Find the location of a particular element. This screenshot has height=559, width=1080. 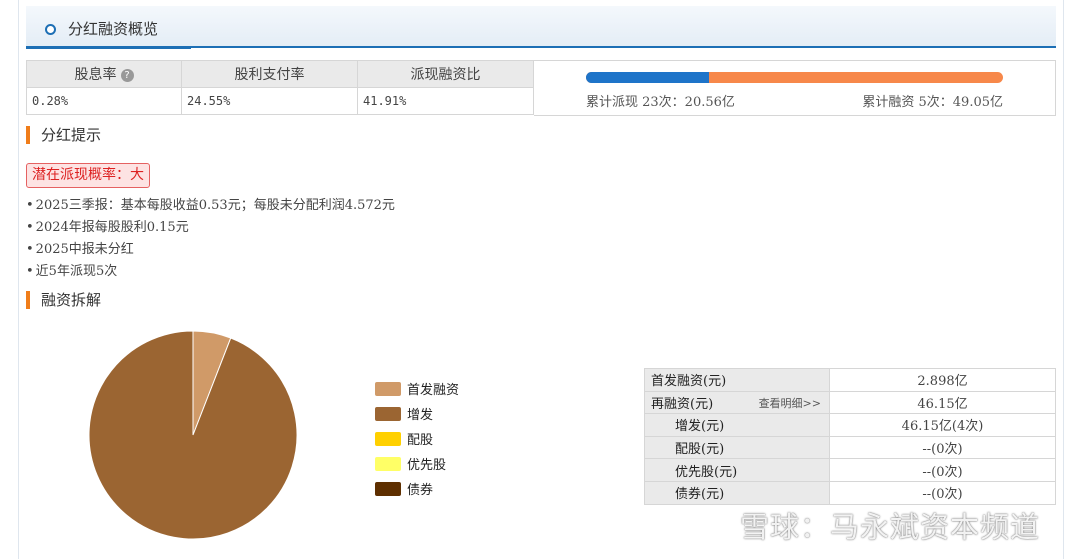

snowball-logo-icon is located at coordinates (717, 525).